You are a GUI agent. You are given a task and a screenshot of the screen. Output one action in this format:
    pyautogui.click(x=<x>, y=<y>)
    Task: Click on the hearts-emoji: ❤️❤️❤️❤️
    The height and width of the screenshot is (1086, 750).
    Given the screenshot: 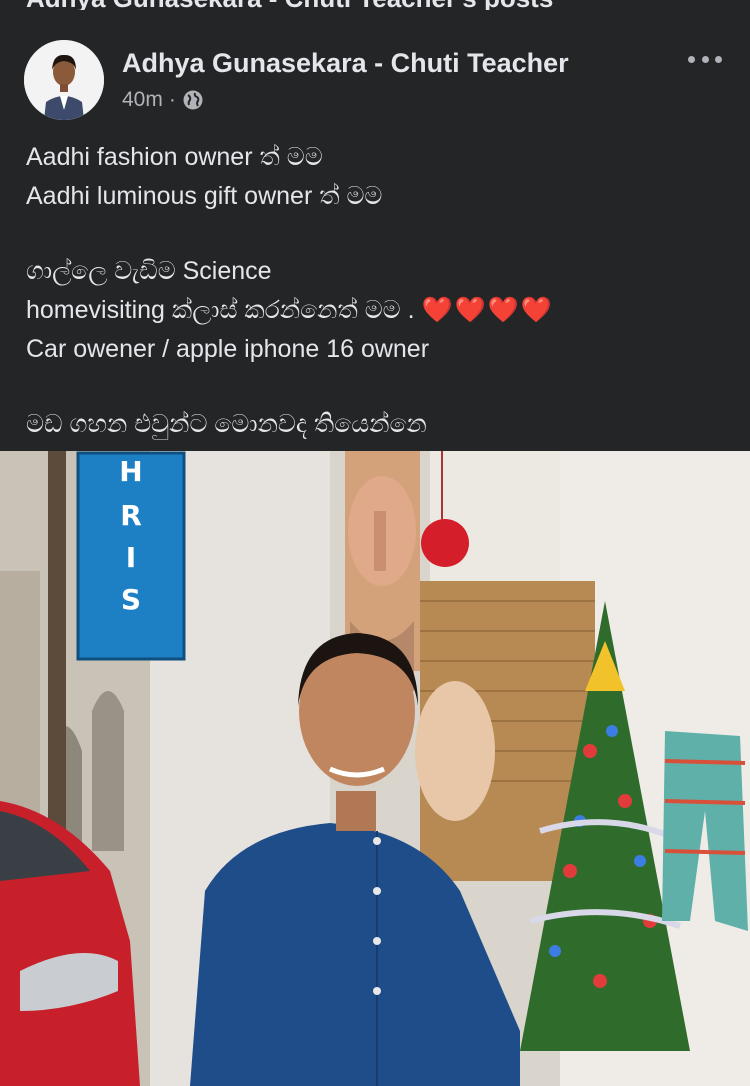 What is the action you would take?
    pyautogui.click(x=488, y=310)
    